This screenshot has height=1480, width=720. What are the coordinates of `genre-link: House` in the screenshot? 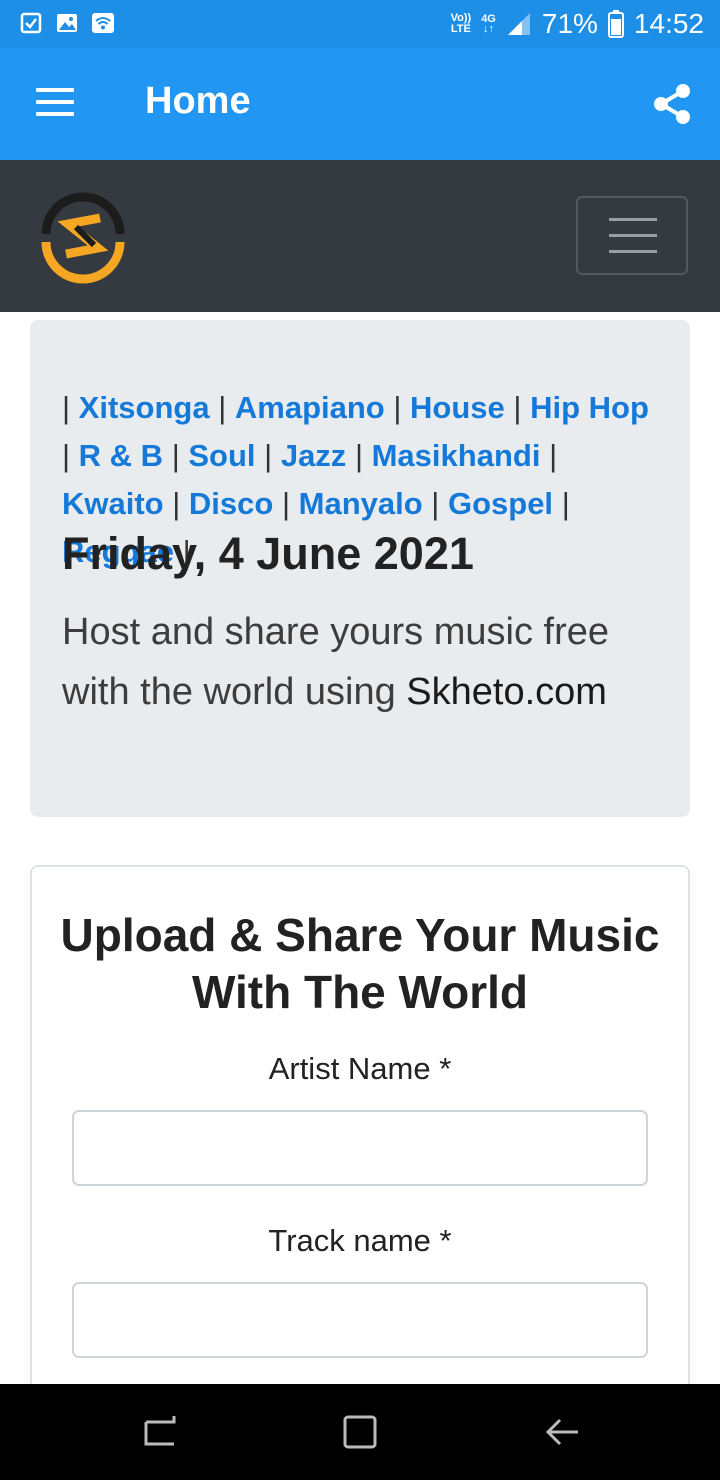 It's located at (457, 407).